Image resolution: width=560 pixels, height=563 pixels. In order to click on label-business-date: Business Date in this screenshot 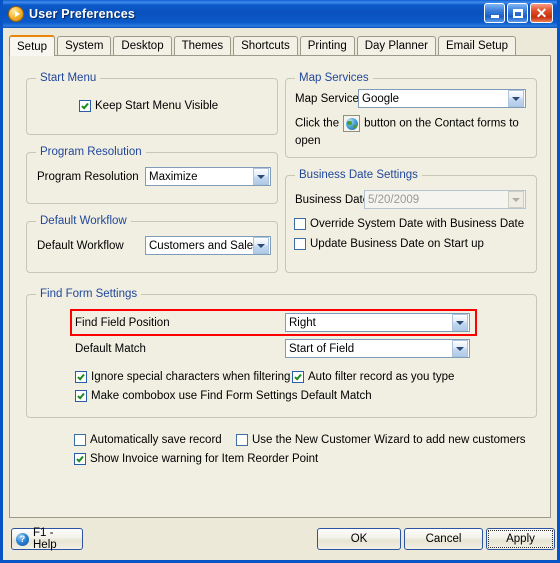, I will do `click(332, 200)`.